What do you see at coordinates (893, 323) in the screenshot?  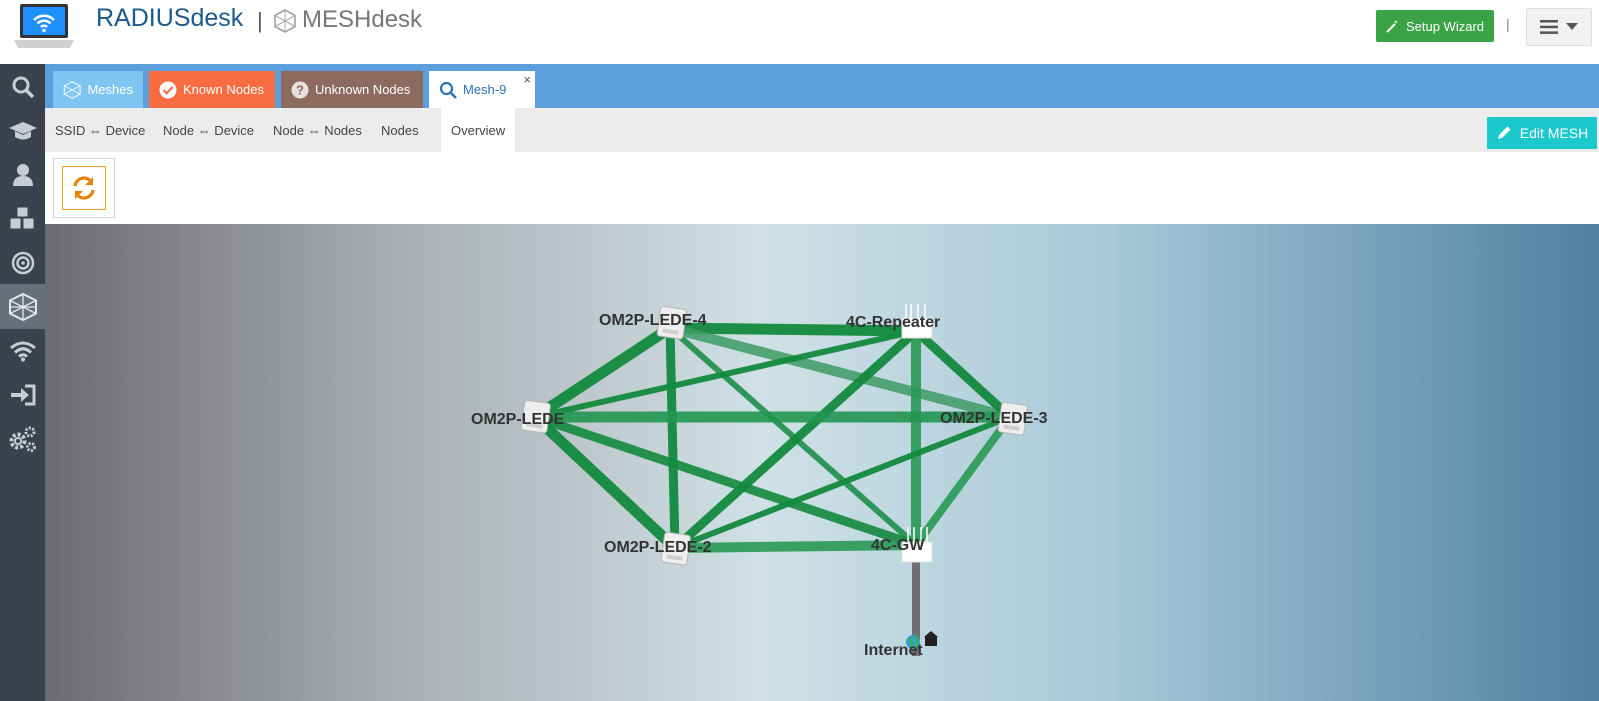 I see `node-label-4c-repeater: 4C-Repeater` at bounding box center [893, 323].